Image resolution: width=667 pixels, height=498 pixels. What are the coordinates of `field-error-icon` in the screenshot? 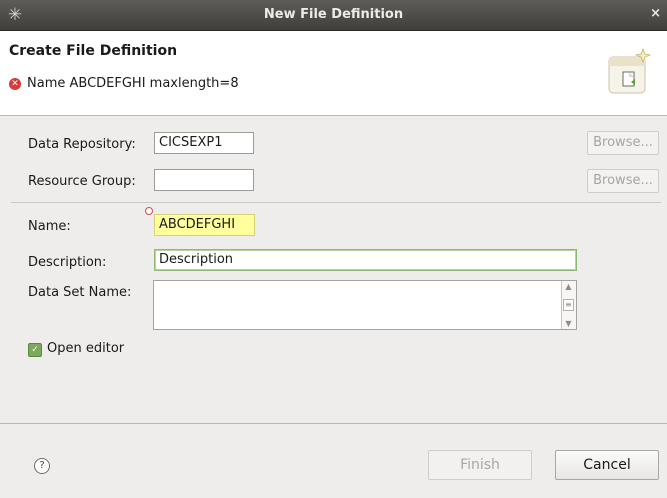 It's located at (149, 211).